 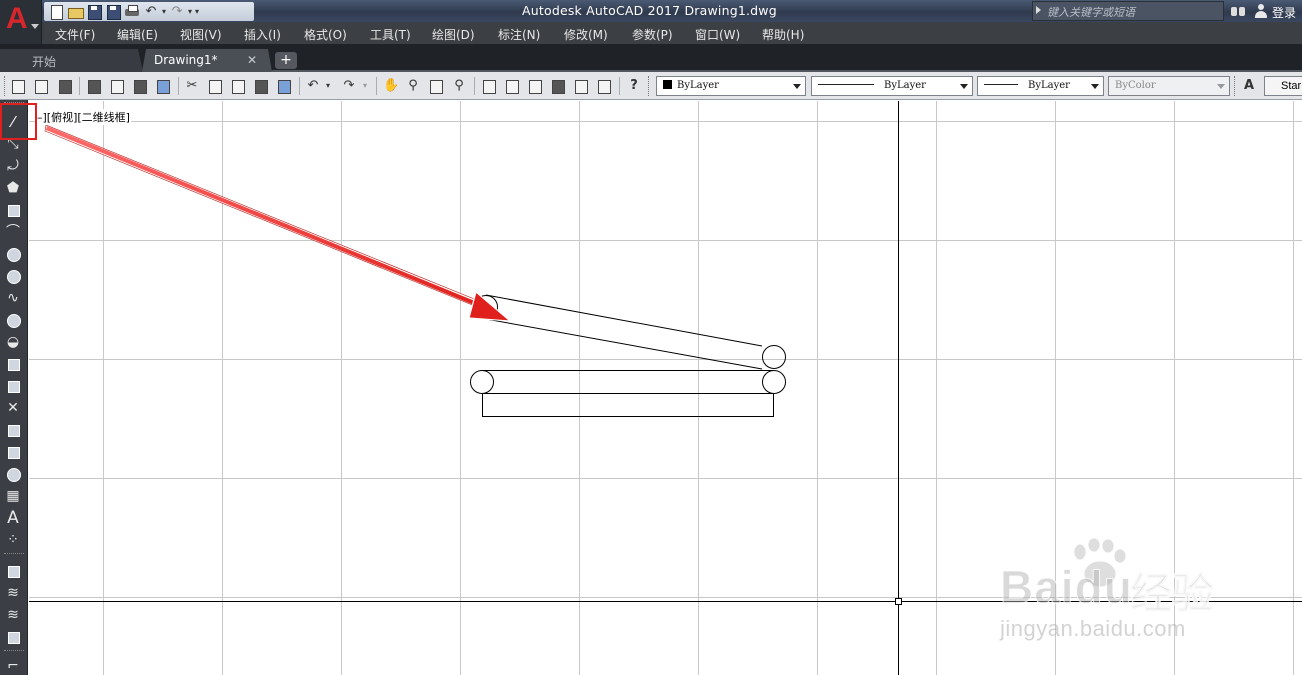 What do you see at coordinates (140, 86) in the screenshot?
I see `publish-icon` at bounding box center [140, 86].